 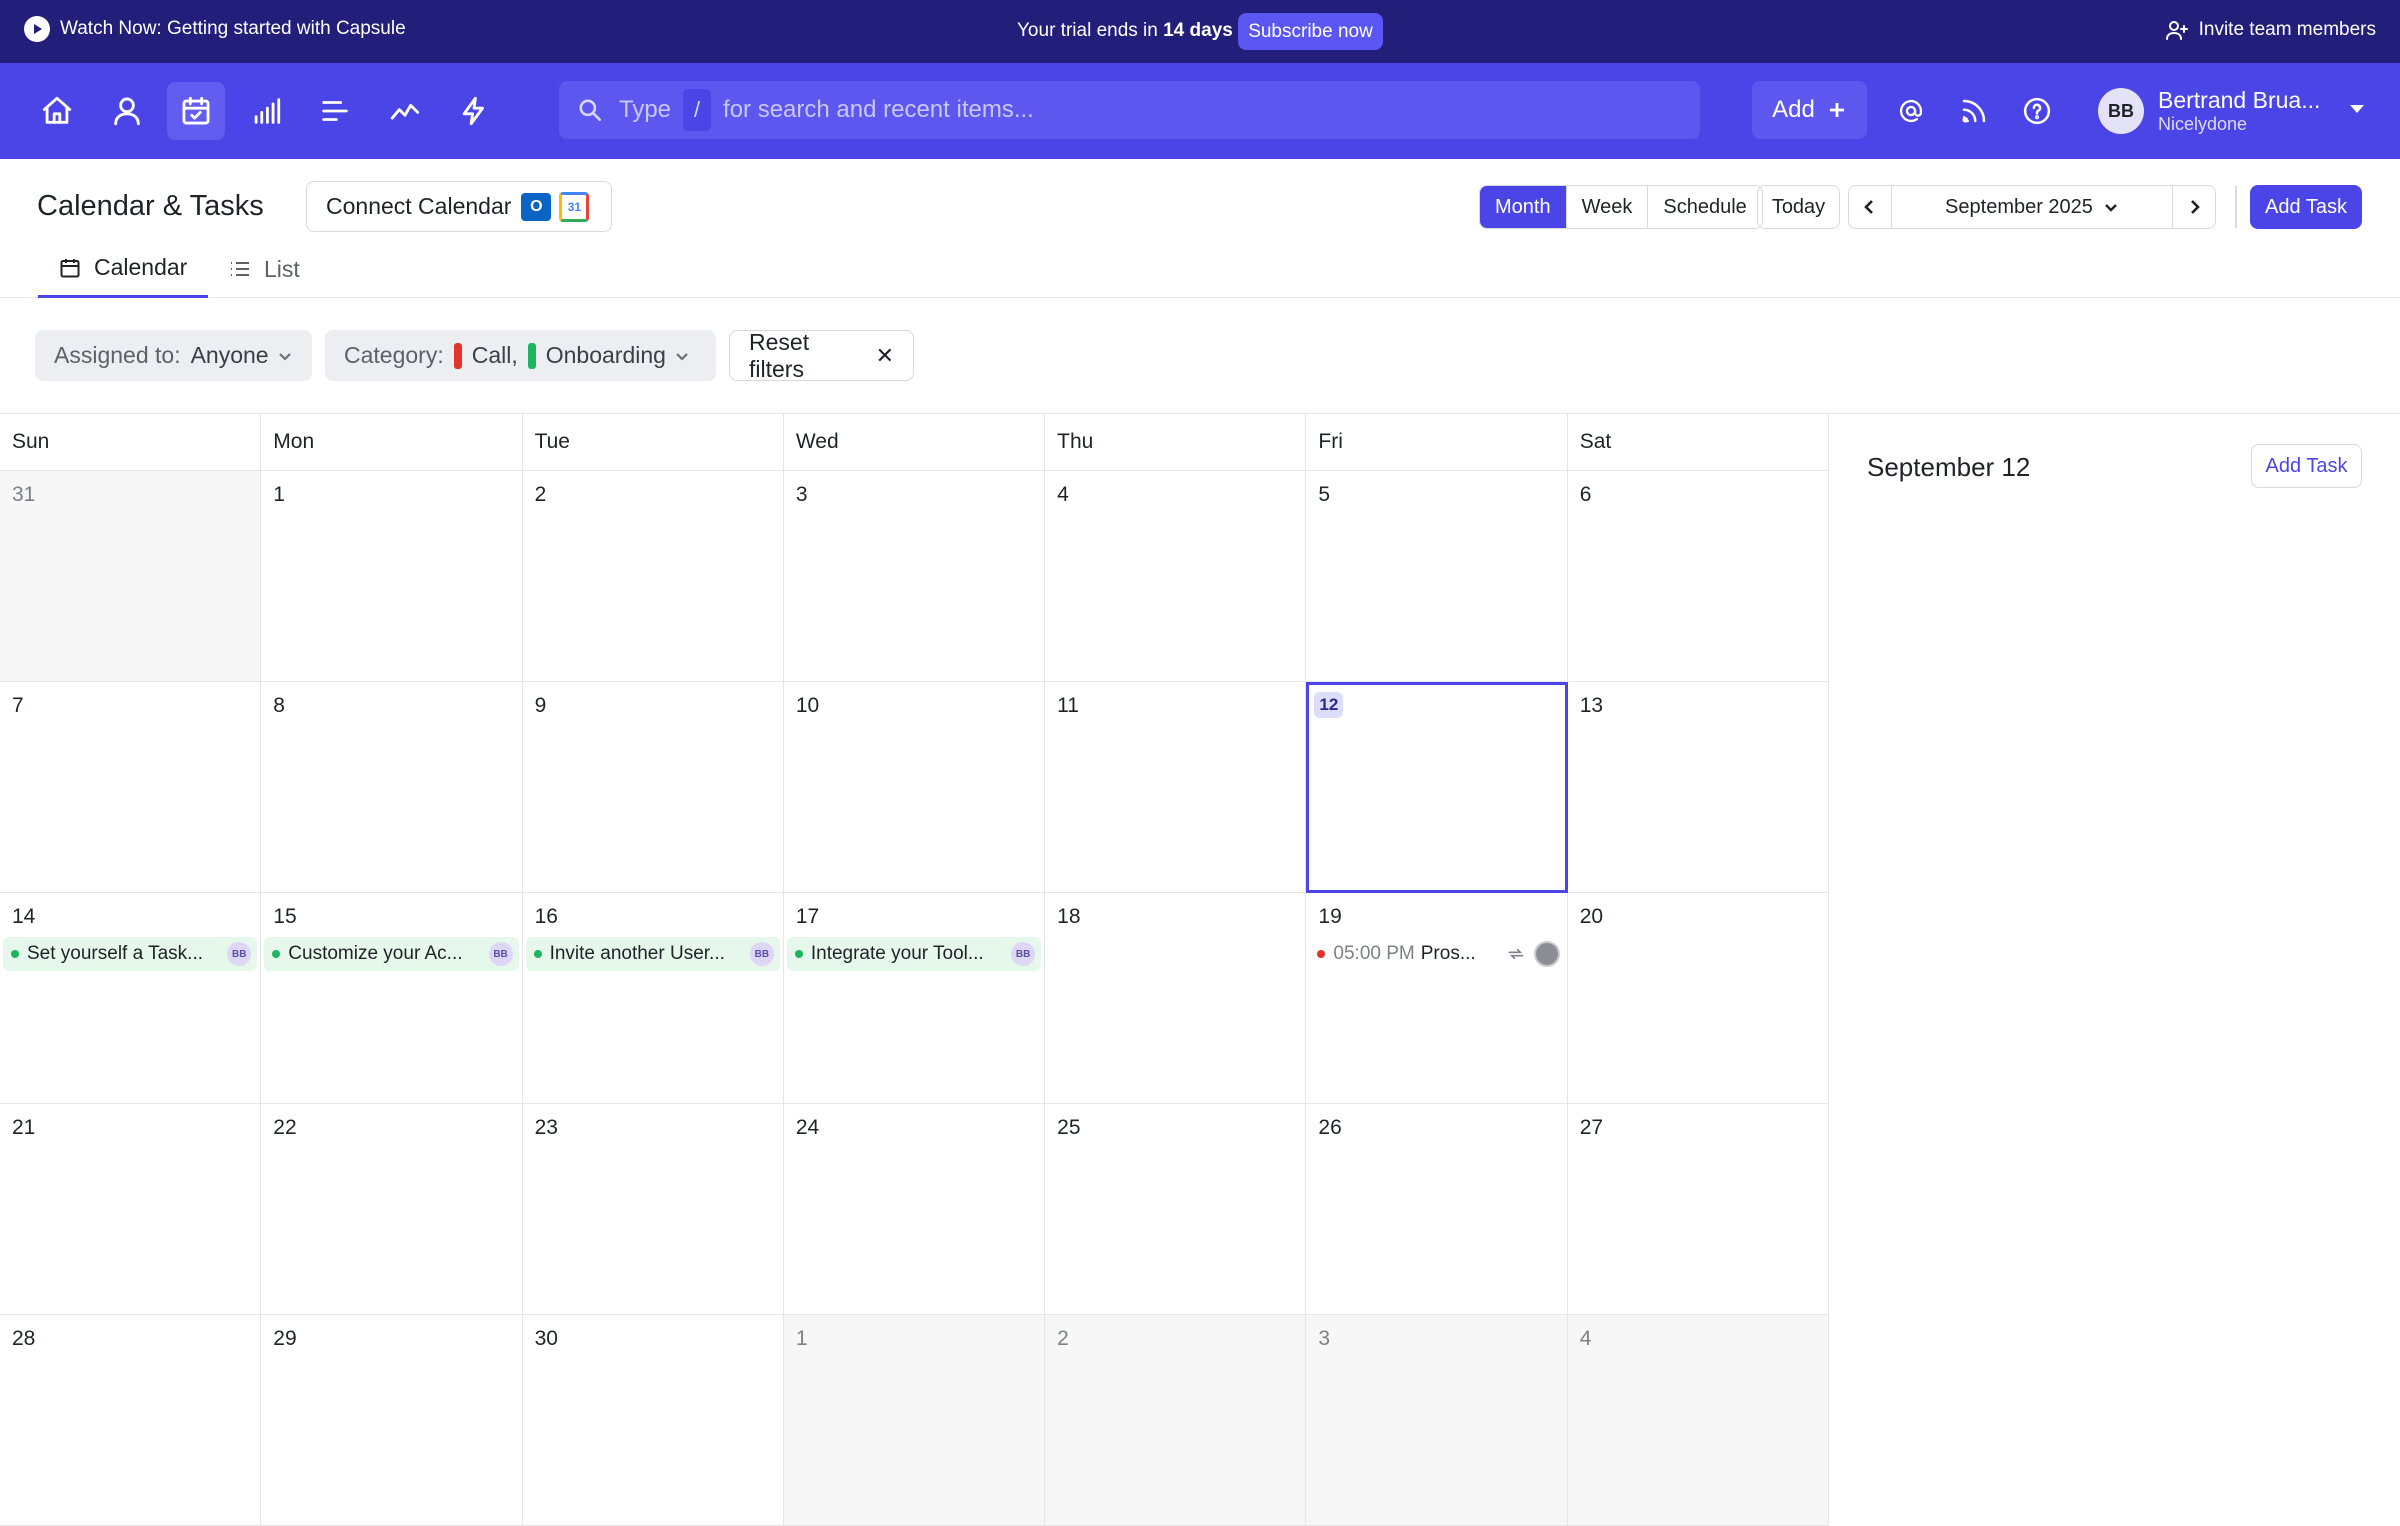 What do you see at coordinates (653, 1209) in the screenshot?
I see `day-cell: 23` at bounding box center [653, 1209].